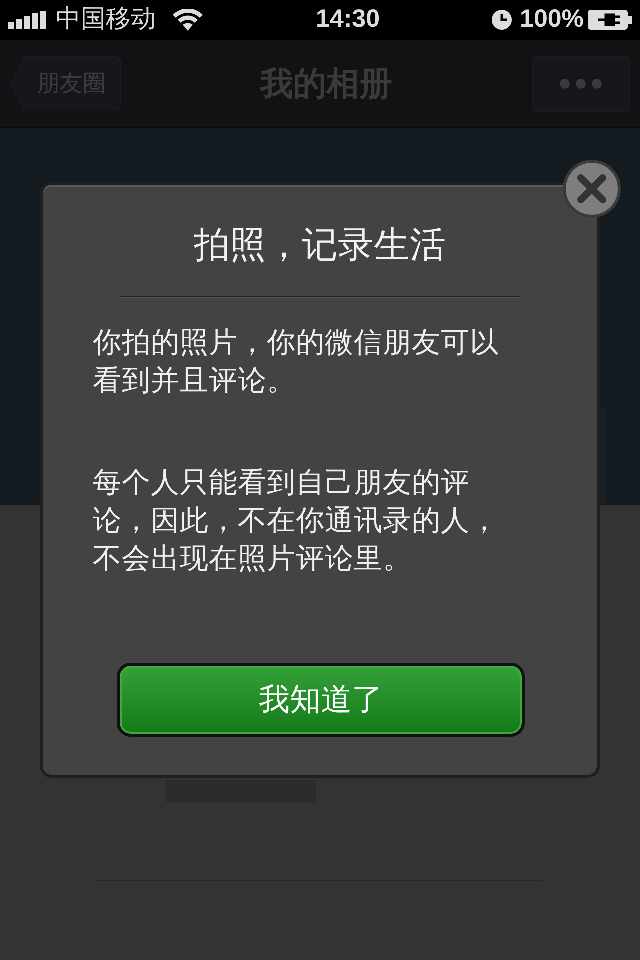 The height and width of the screenshot is (960, 640). What do you see at coordinates (106, 20) in the screenshot?
I see `carrier-name: 中国移动` at bounding box center [106, 20].